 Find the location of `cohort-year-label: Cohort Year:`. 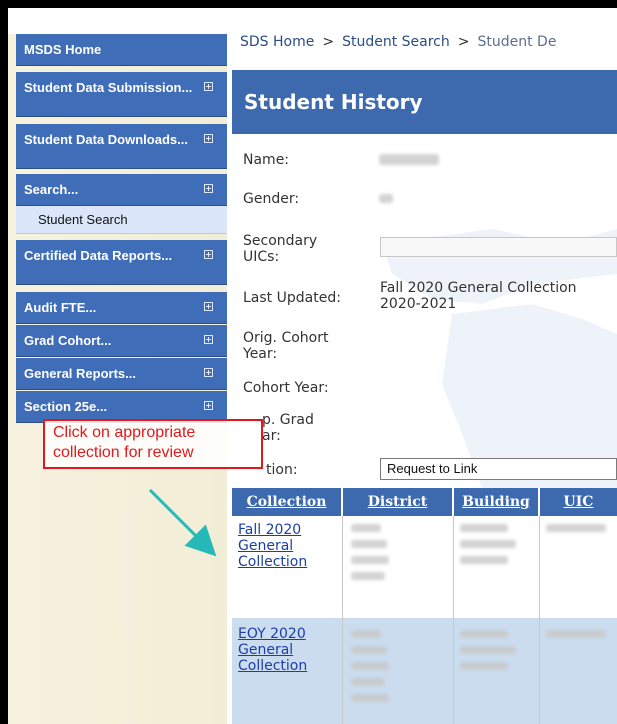

cohort-year-label: Cohort Year: is located at coordinates (286, 388).